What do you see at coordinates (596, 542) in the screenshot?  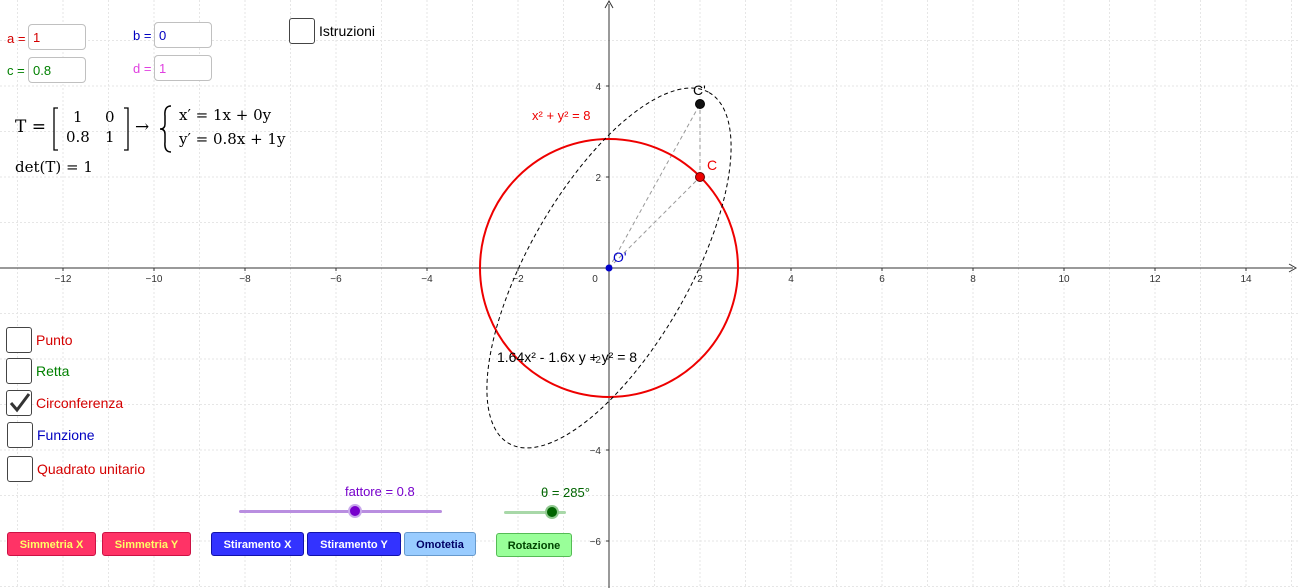 I see `y-tick-label: −6` at bounding box center [596, 542].